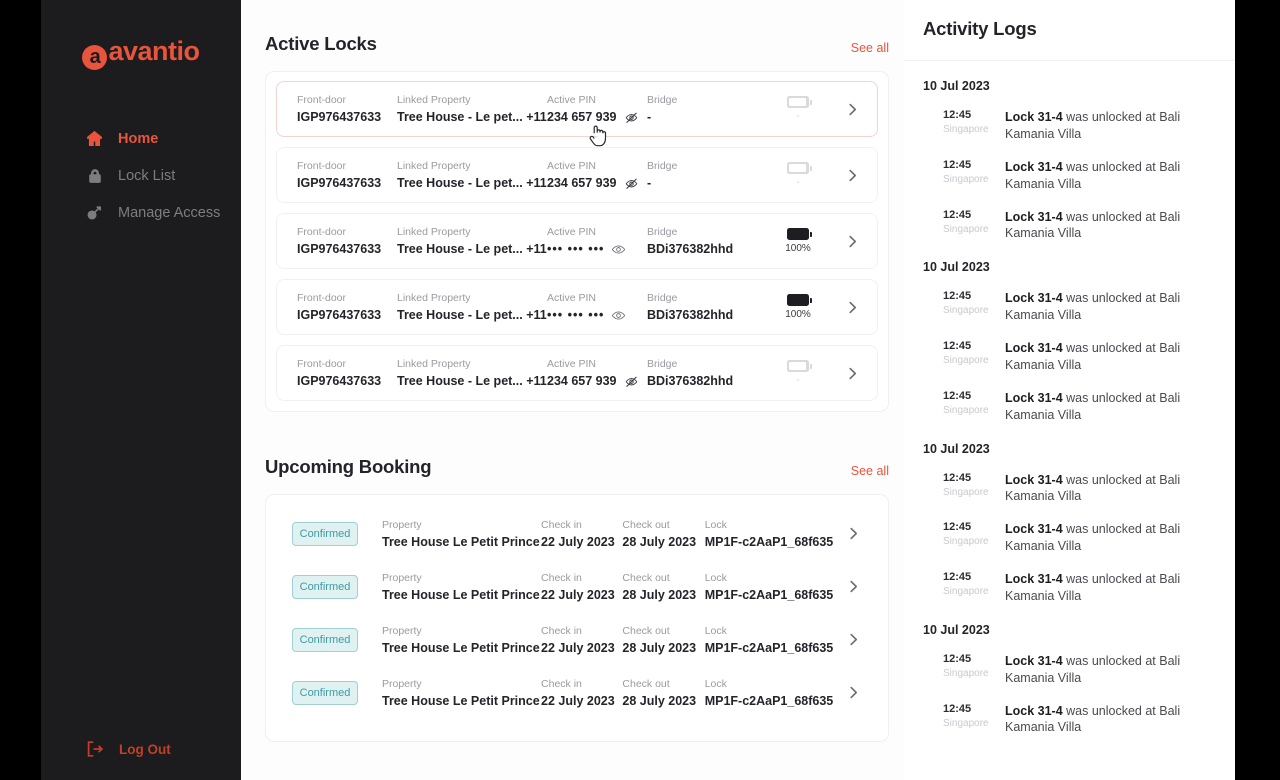 The height and width of the screenshot is (780, 1280). What do you see at coordinates (402, 524) in the screenshot?
I see `booking-property-label: Property` at bounding box center [402, 524].